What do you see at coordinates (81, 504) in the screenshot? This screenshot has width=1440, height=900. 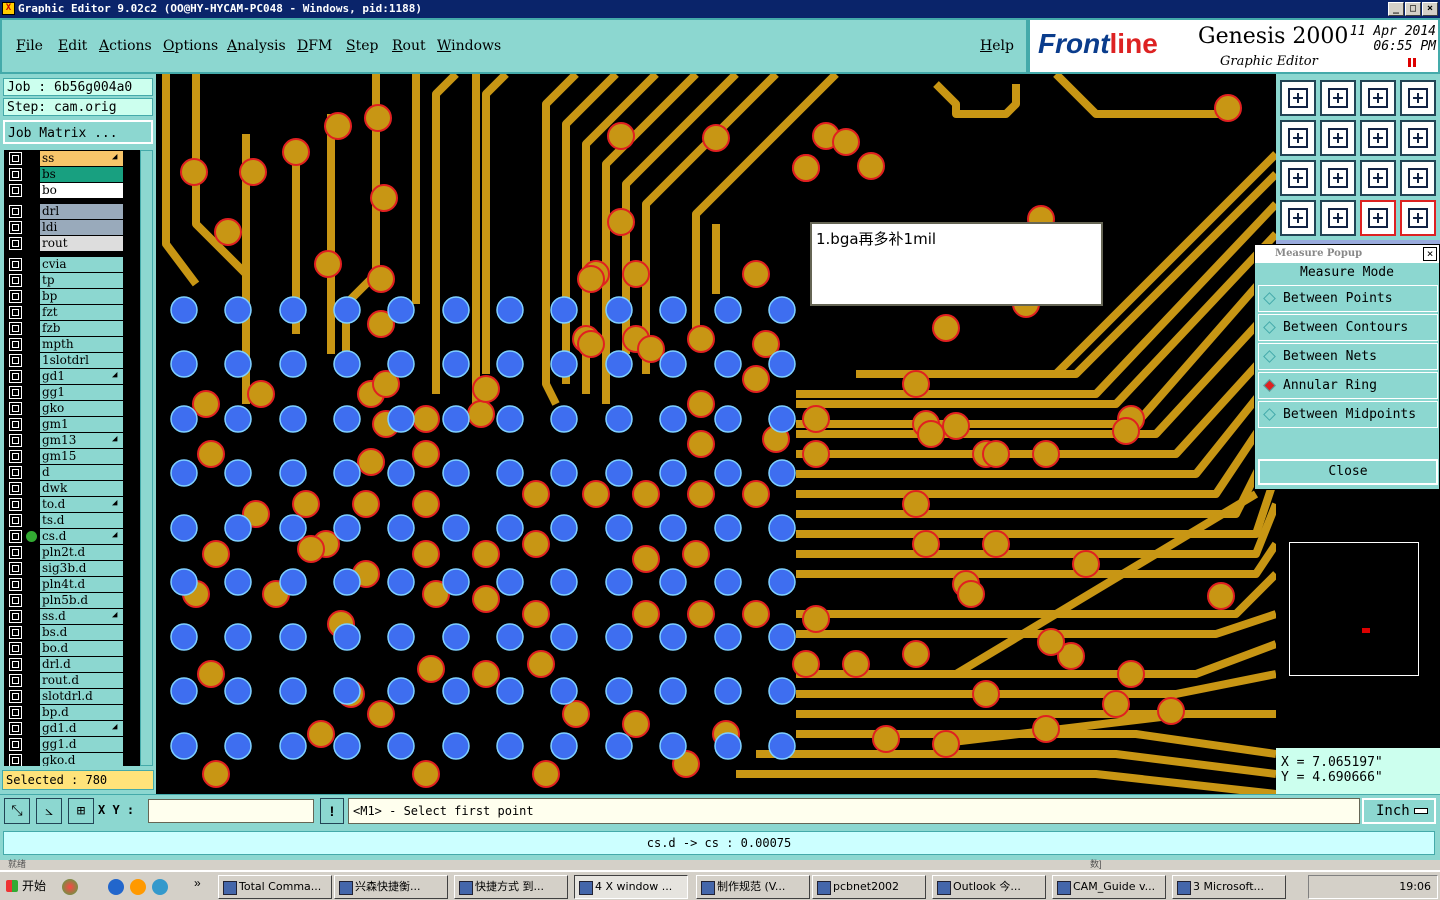 I see `layer-name: to.d` at bounding box center [81, 504].